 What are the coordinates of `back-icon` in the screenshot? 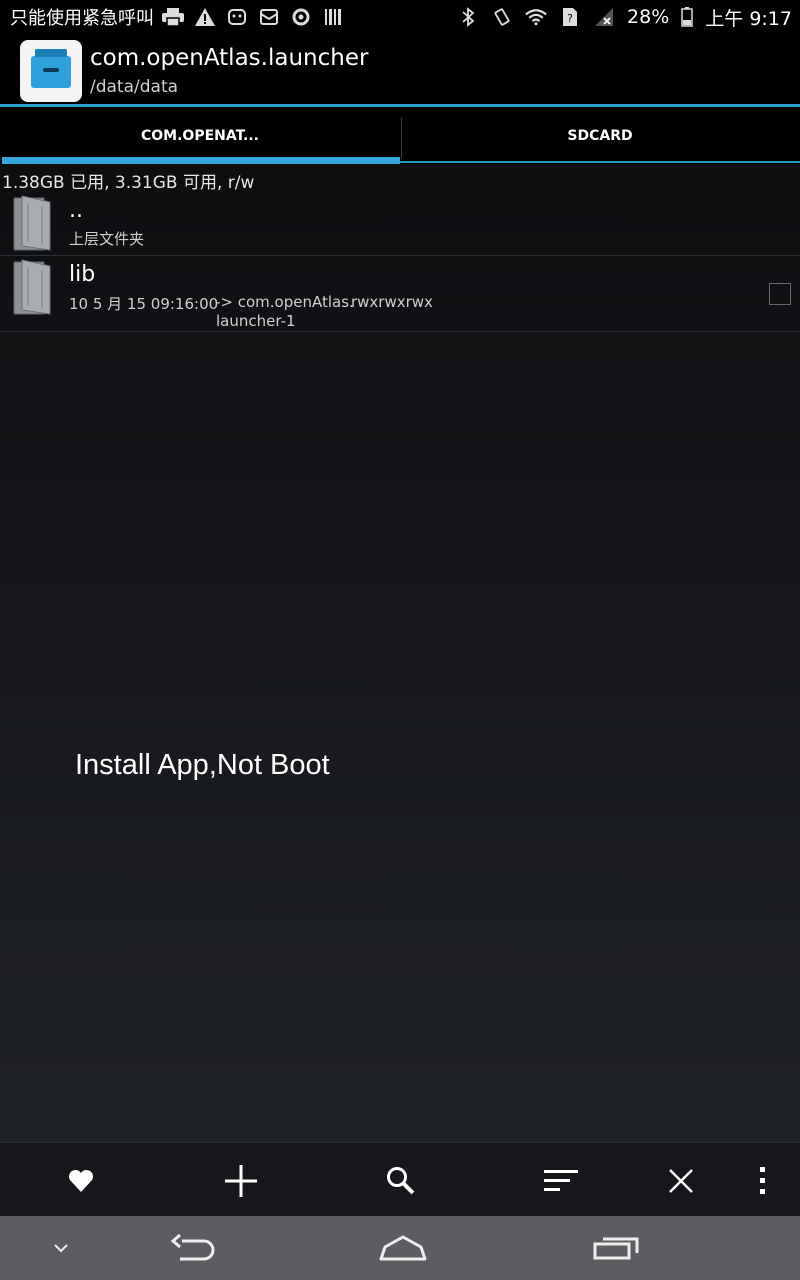 It's located at (192, 1247).